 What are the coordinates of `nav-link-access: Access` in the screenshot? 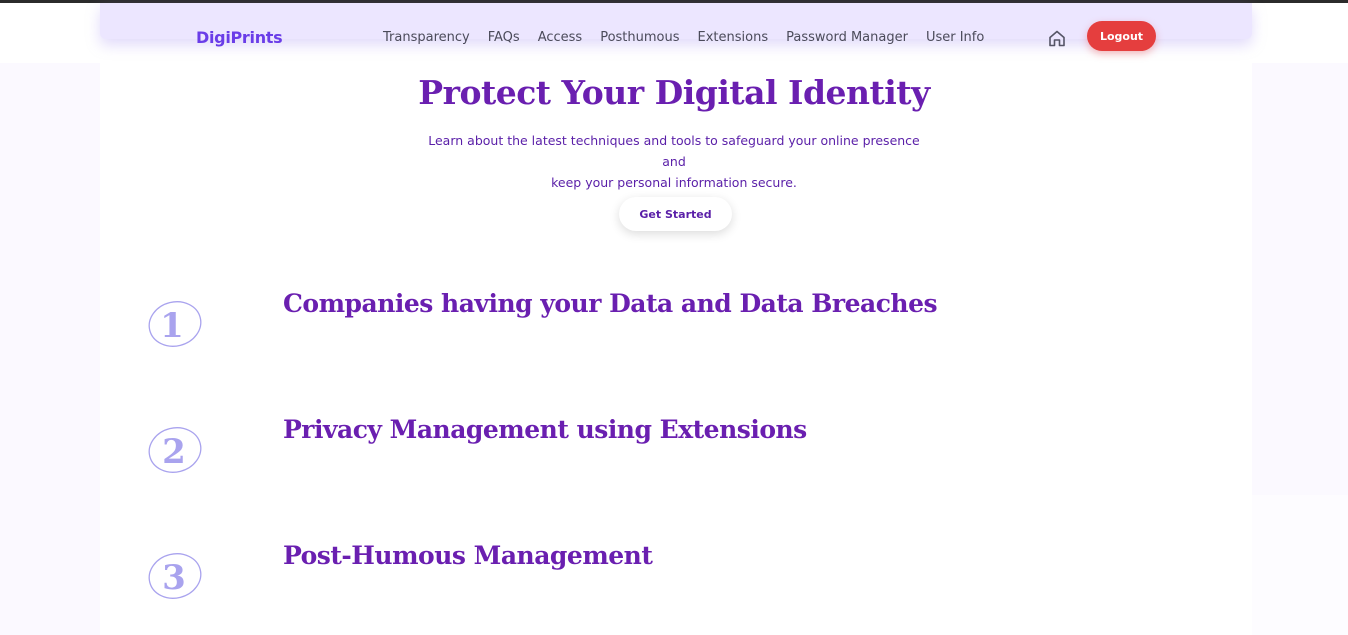 It's located at (560, 37).